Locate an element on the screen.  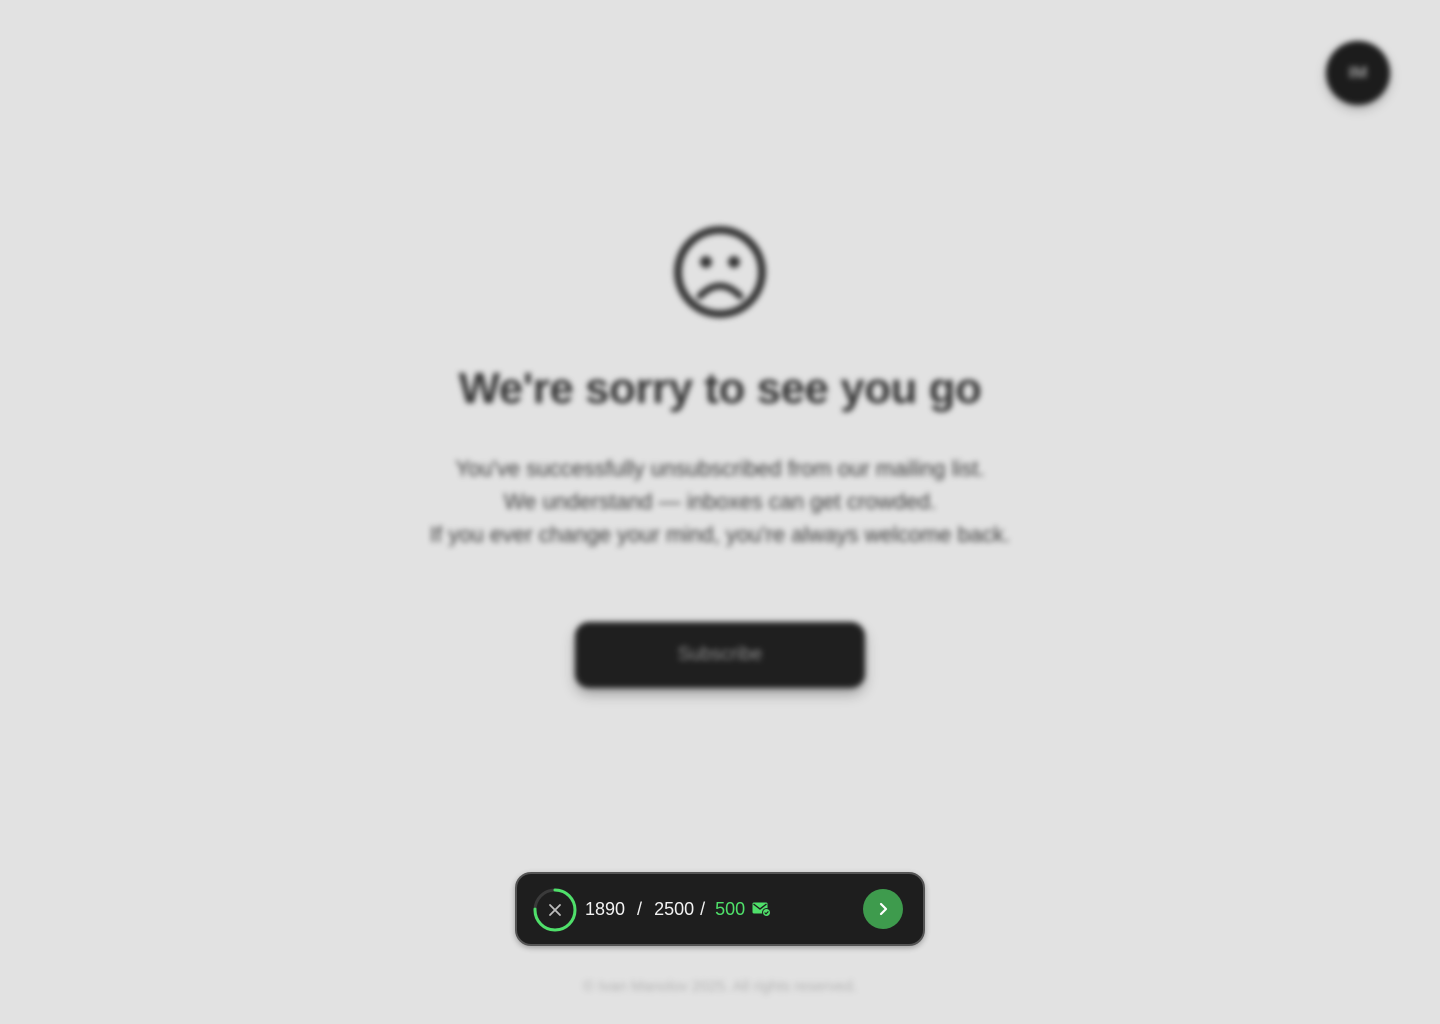
chevron-right-icon is located at coordinates (883, 909).